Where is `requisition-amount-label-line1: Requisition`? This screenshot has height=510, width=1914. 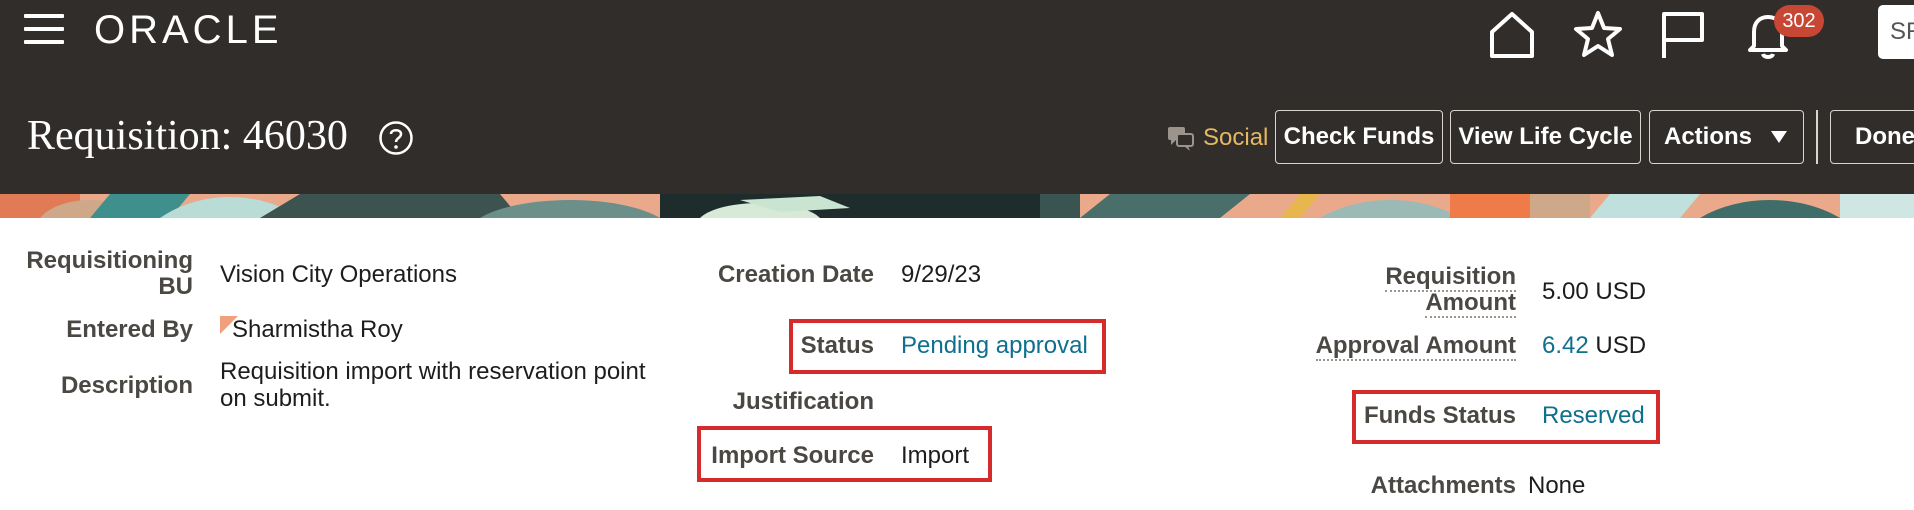
requisition-amount-label-line1: Requisition is located at coordinates (1450, 277).